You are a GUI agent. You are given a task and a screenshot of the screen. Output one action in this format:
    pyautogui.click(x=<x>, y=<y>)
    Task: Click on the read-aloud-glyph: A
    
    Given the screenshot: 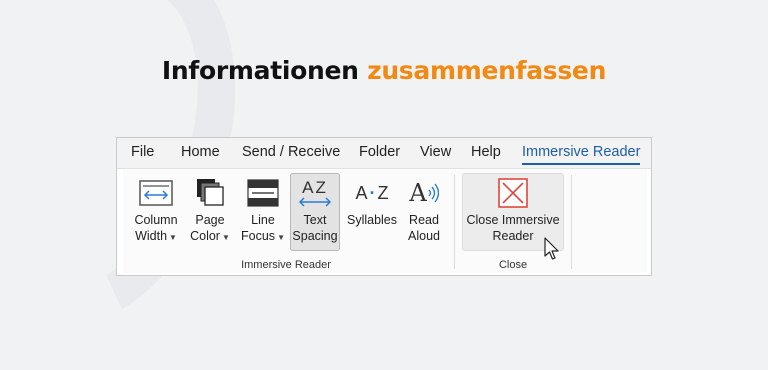 What is the action you would take?
    pyautogui.click(x=418, y=193)
    